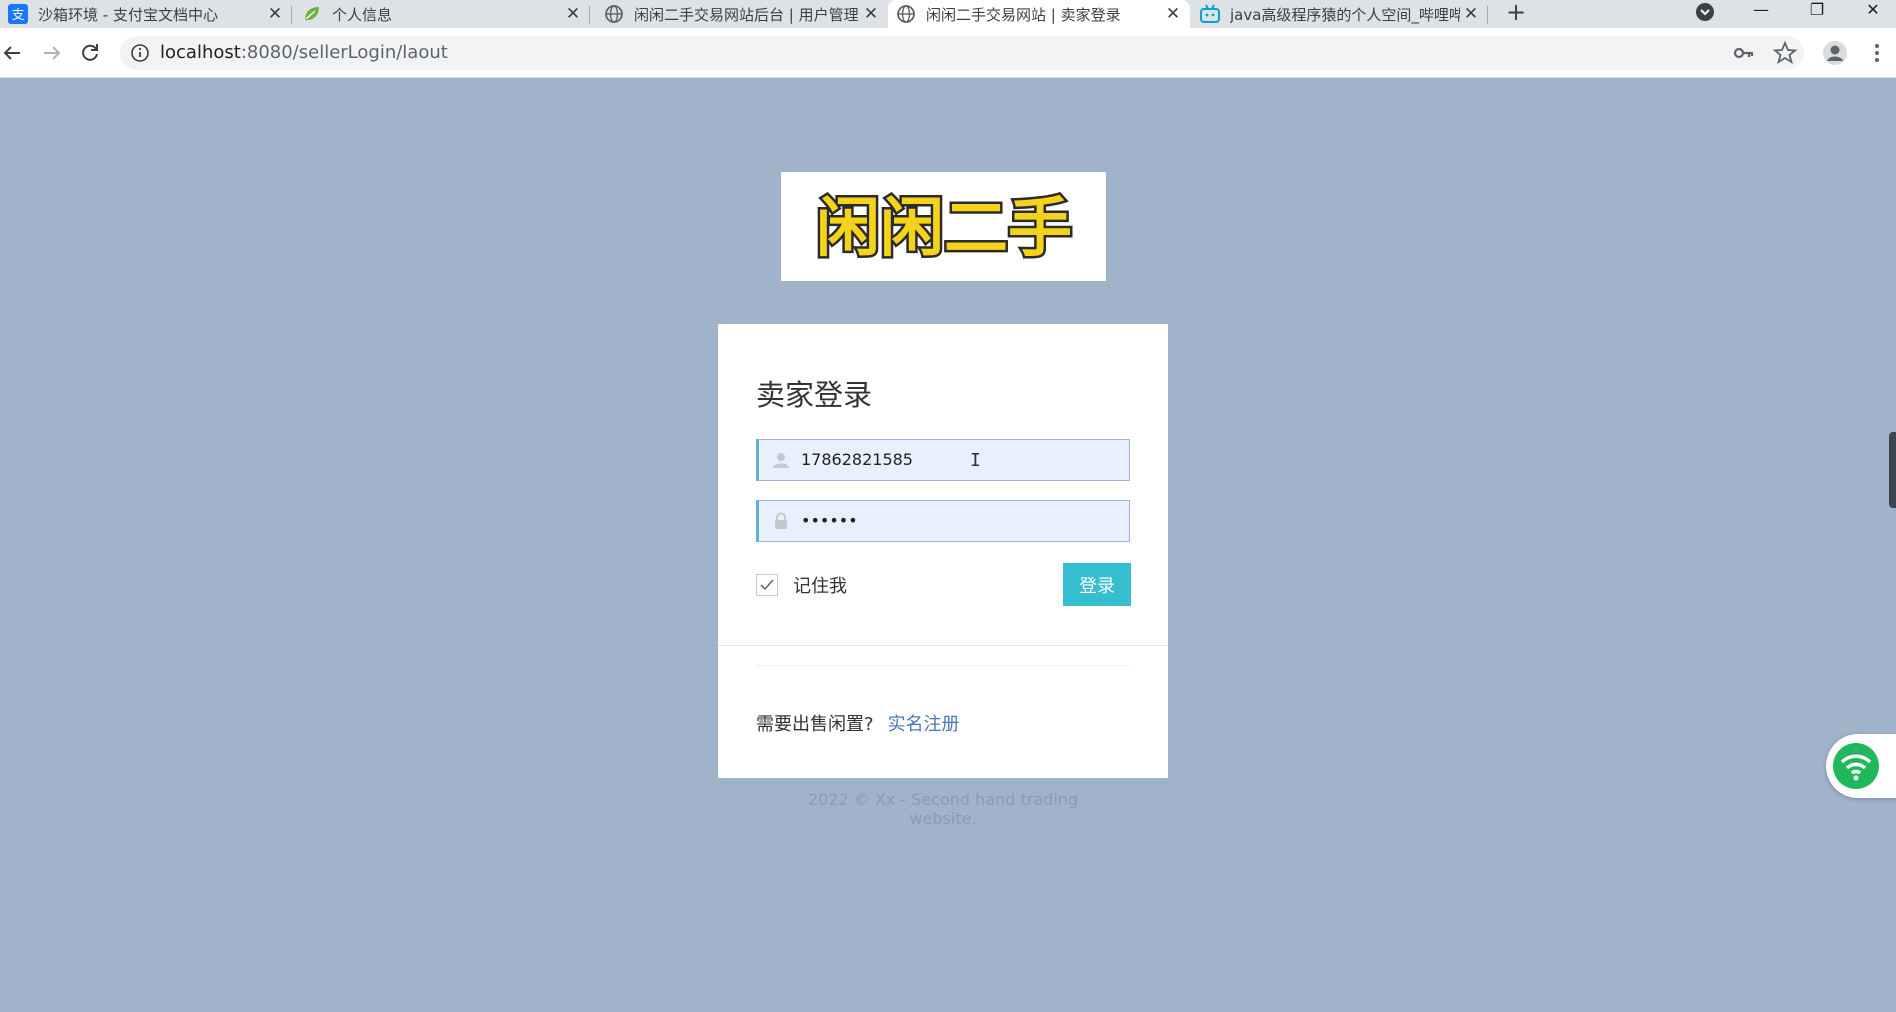 This screenshot has width=1896, height=1012. I want to click on lock-icon, so click(781, 520).